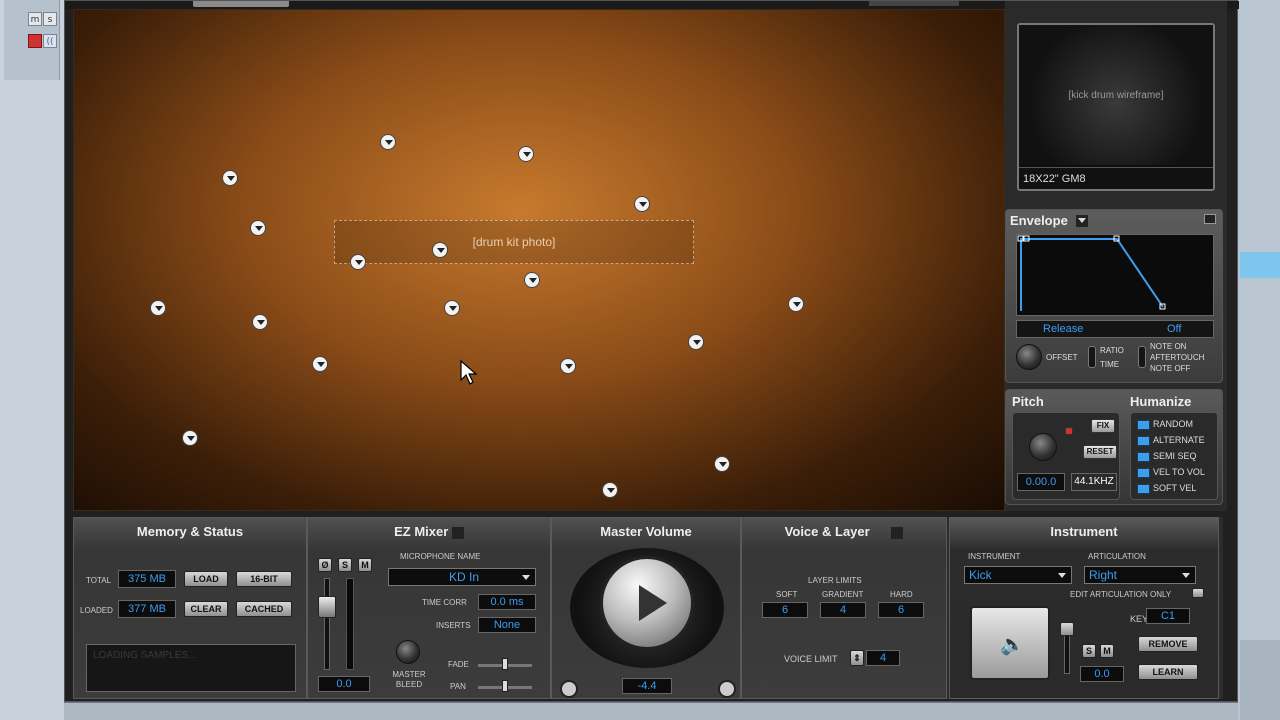 The width and height of the screenshot is (1280, 720). I want to click on envelope-minimize-button, so click(1210, 219).